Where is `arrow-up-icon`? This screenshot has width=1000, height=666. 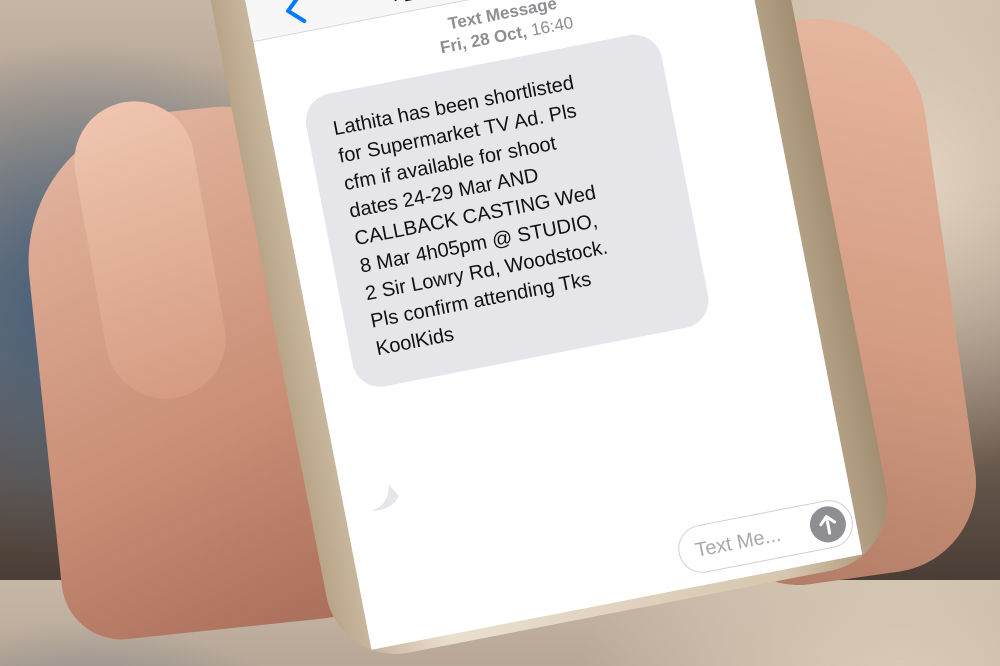 arrow-up-icon is located at coordinates (828, 524).